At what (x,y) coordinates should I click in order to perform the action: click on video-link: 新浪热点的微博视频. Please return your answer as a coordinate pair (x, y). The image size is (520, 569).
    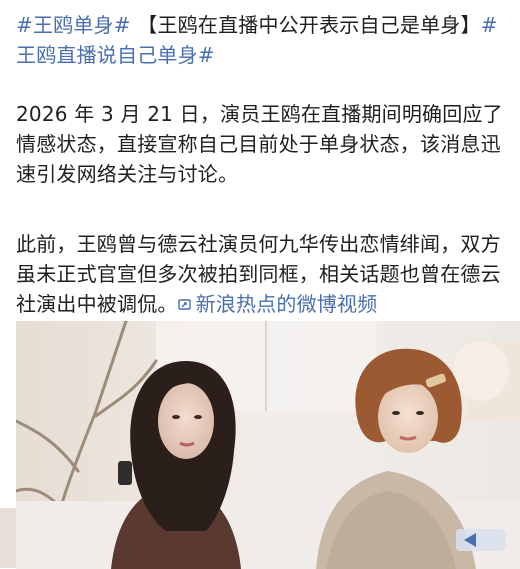
    Looking at the image, I should click on (277, 304).